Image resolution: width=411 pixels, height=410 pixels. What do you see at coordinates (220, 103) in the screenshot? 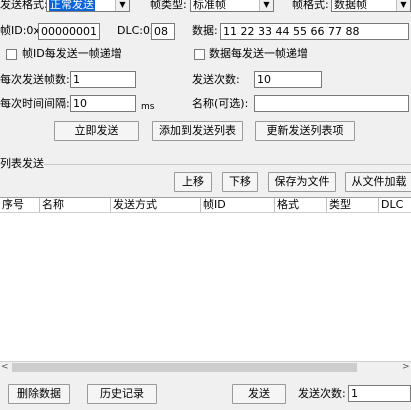
I see `name-label: 名称(可选):` at bounding box center [220, 103].